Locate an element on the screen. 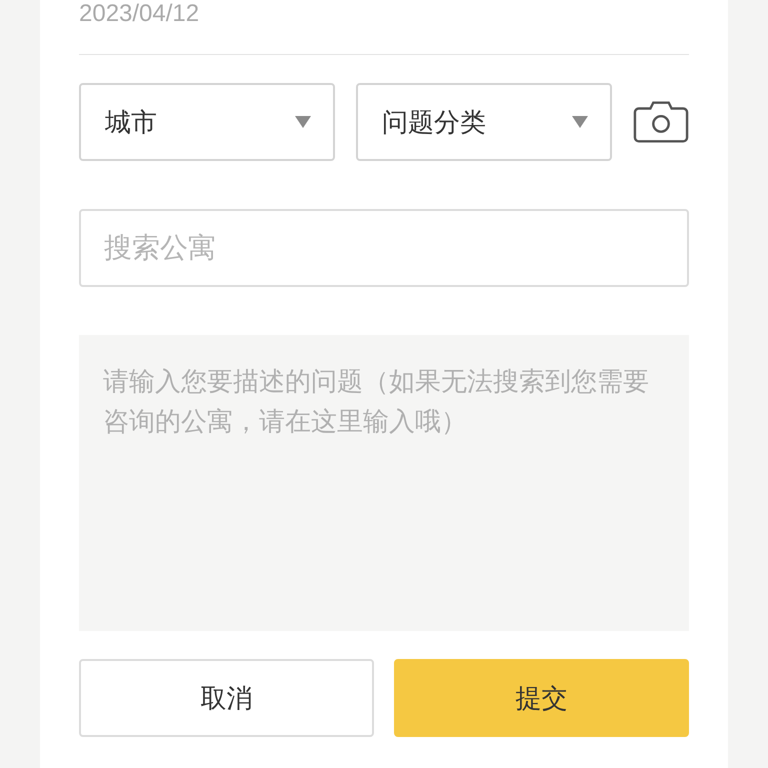 The image size is (768, 768). cancel-button: 取消 is located at coordinates (226, 698).